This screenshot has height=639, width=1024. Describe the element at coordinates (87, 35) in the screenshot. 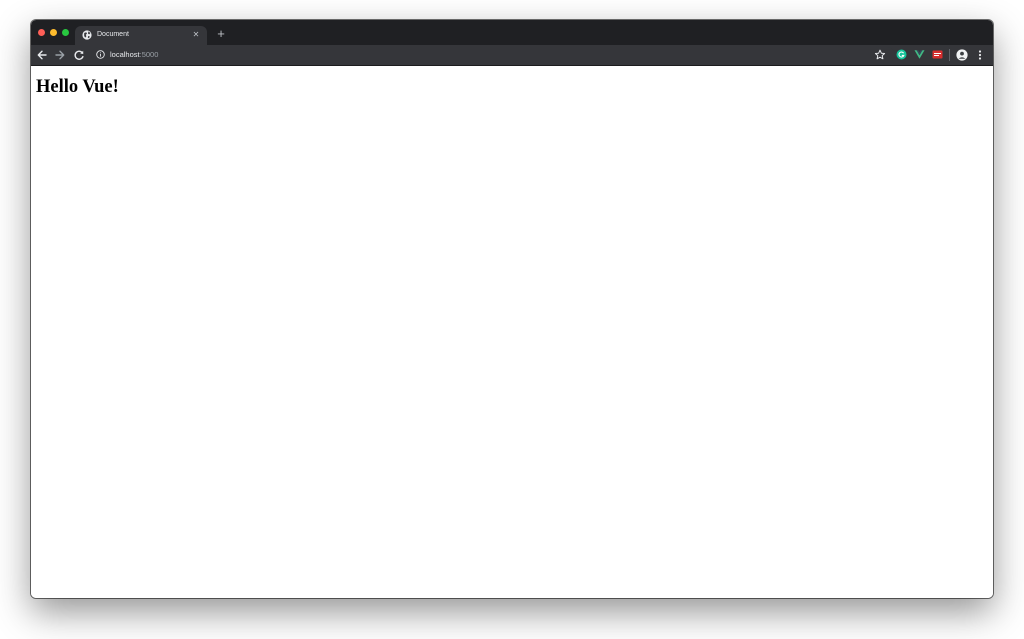

I see `globe-icon` at that location.